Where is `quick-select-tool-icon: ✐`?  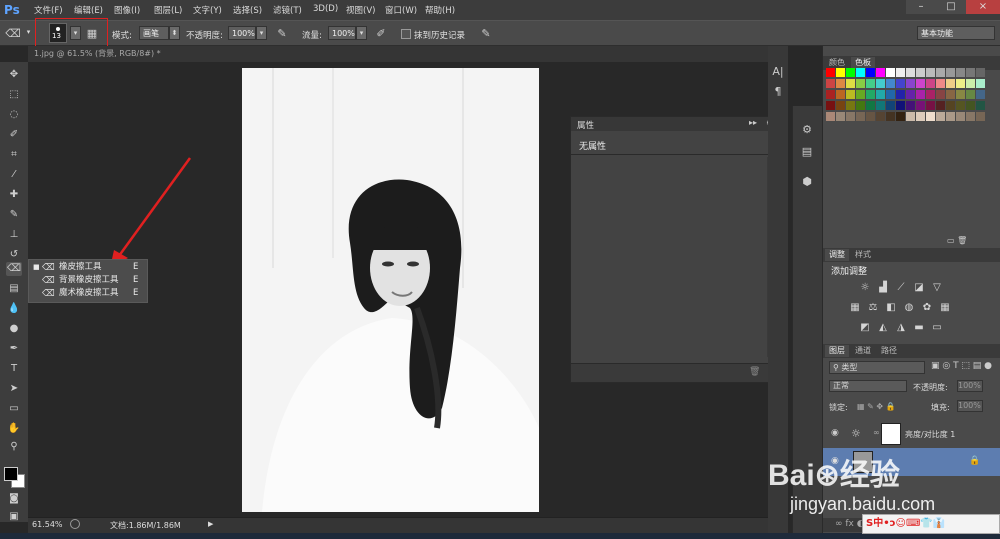
quick-select-tool-icon: ✐ is located at coordinates (14, 135).